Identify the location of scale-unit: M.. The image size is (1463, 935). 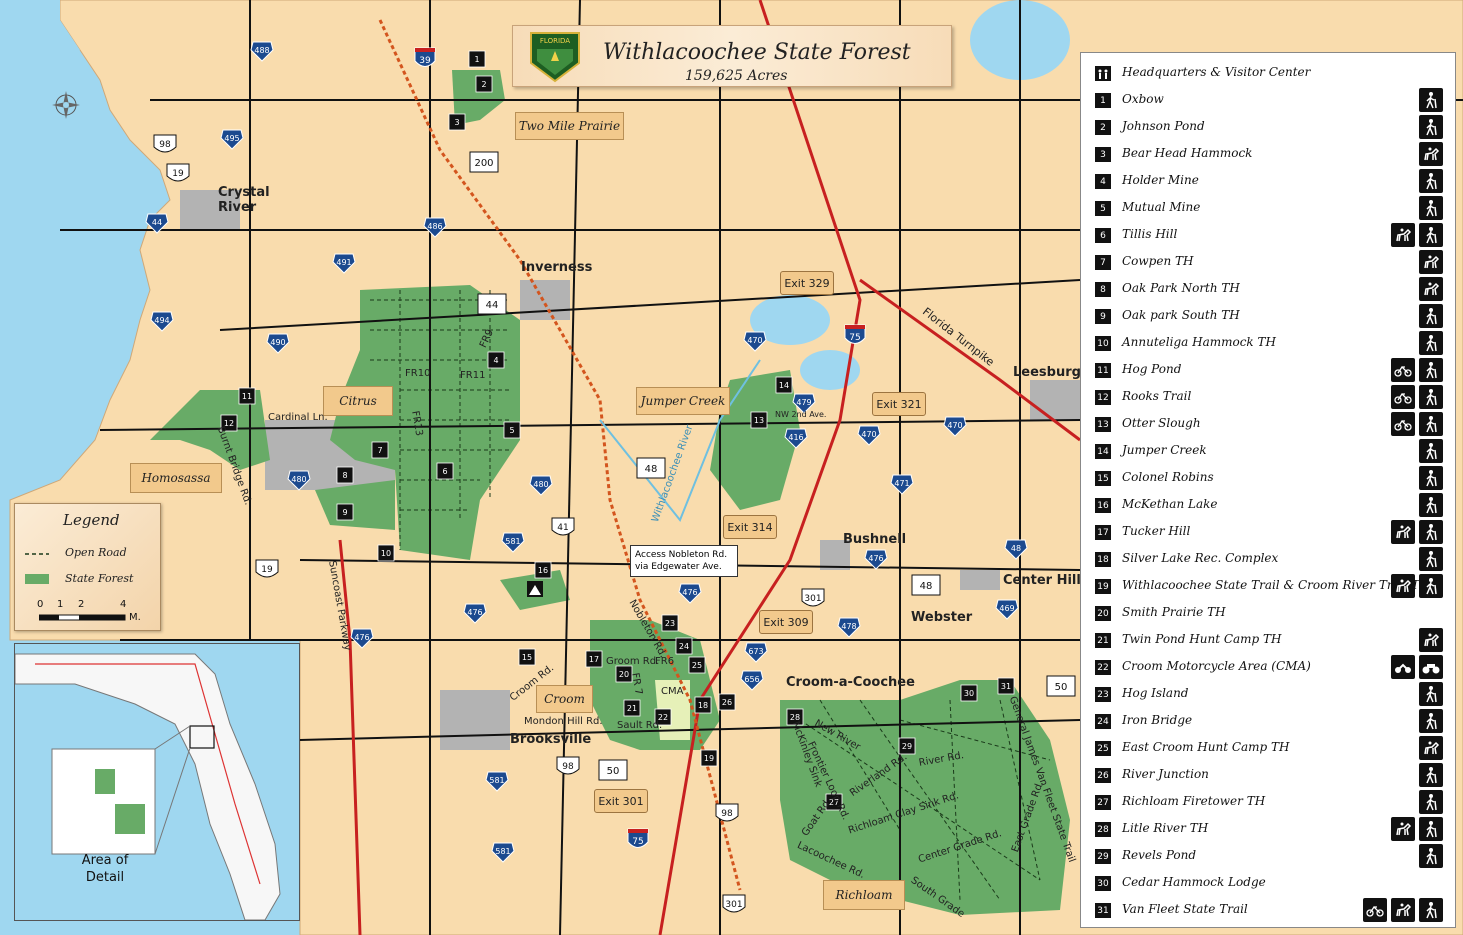
(135, 617).